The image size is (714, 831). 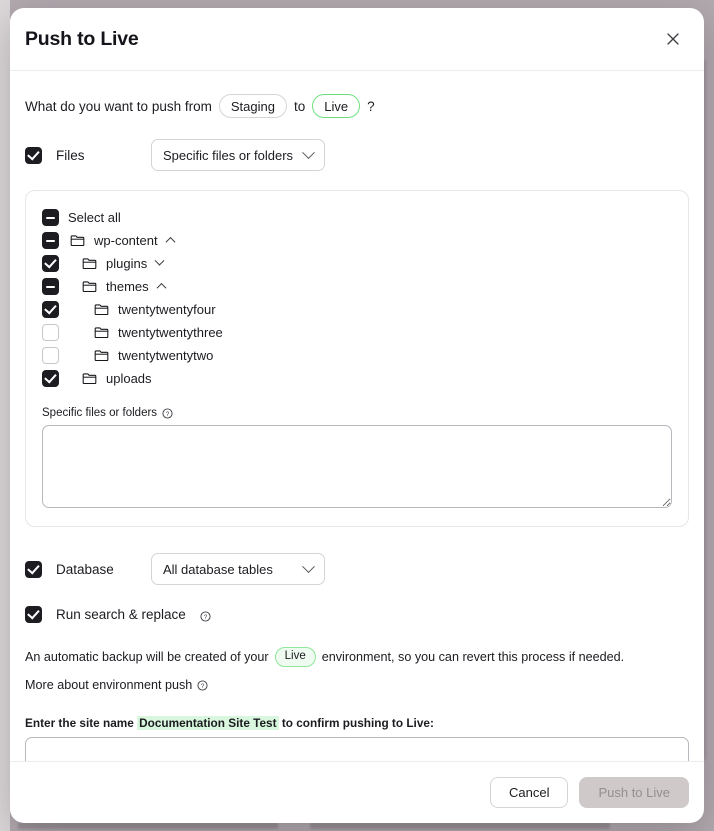 I want to click on backup-environment-badge: Live, so click(x=295, y=657).